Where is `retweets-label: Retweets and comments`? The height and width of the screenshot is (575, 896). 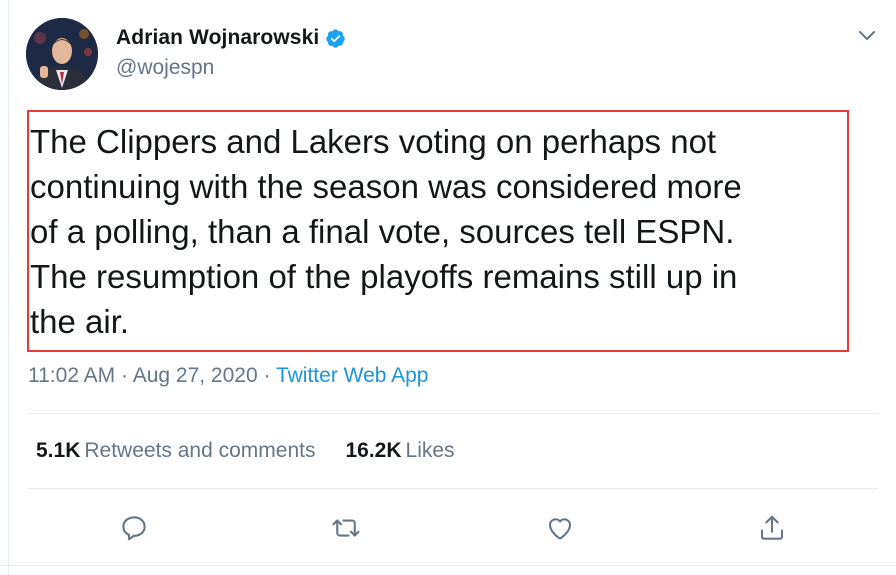
retweets-label: Retweets and comments is located at coordinates (200, 450).